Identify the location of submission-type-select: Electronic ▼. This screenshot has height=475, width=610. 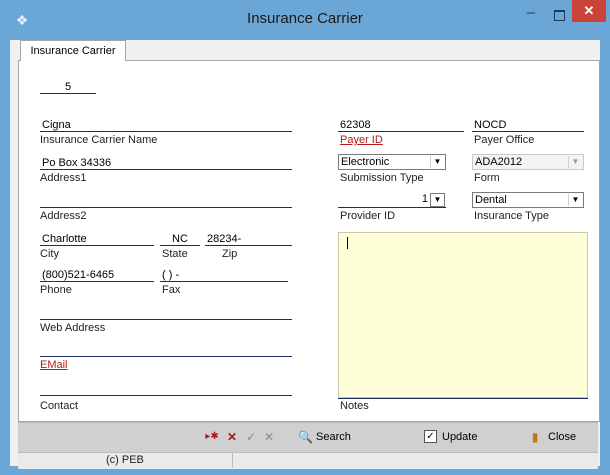
(392, 162).